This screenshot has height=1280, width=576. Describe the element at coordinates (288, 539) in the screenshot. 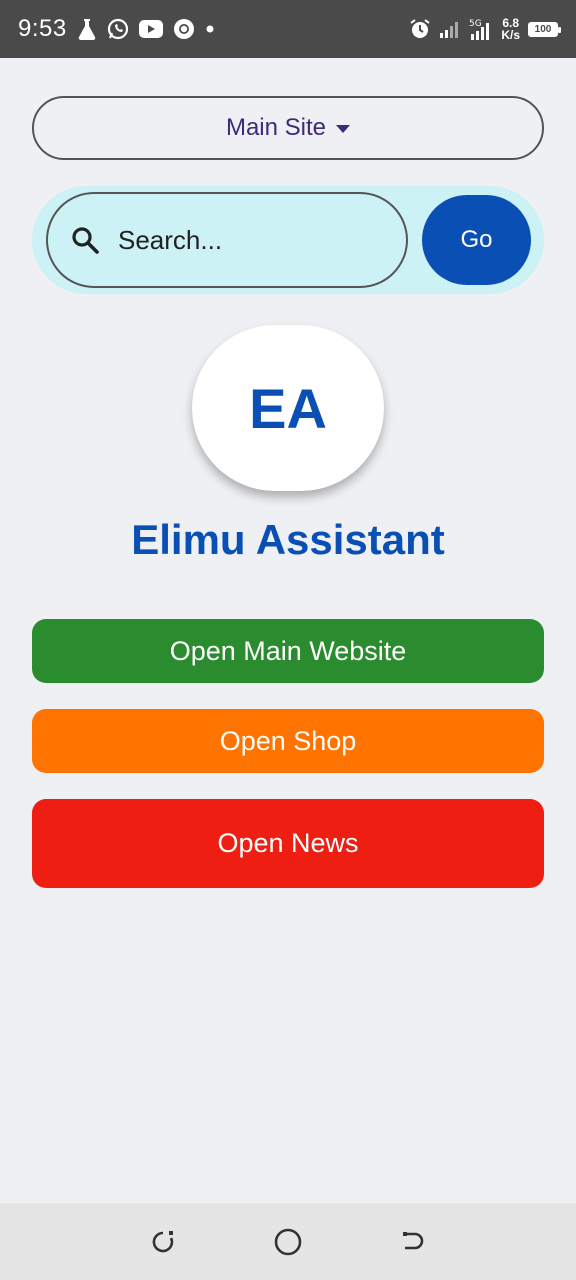

I see `app-title: Elimu Assistant` at that location.